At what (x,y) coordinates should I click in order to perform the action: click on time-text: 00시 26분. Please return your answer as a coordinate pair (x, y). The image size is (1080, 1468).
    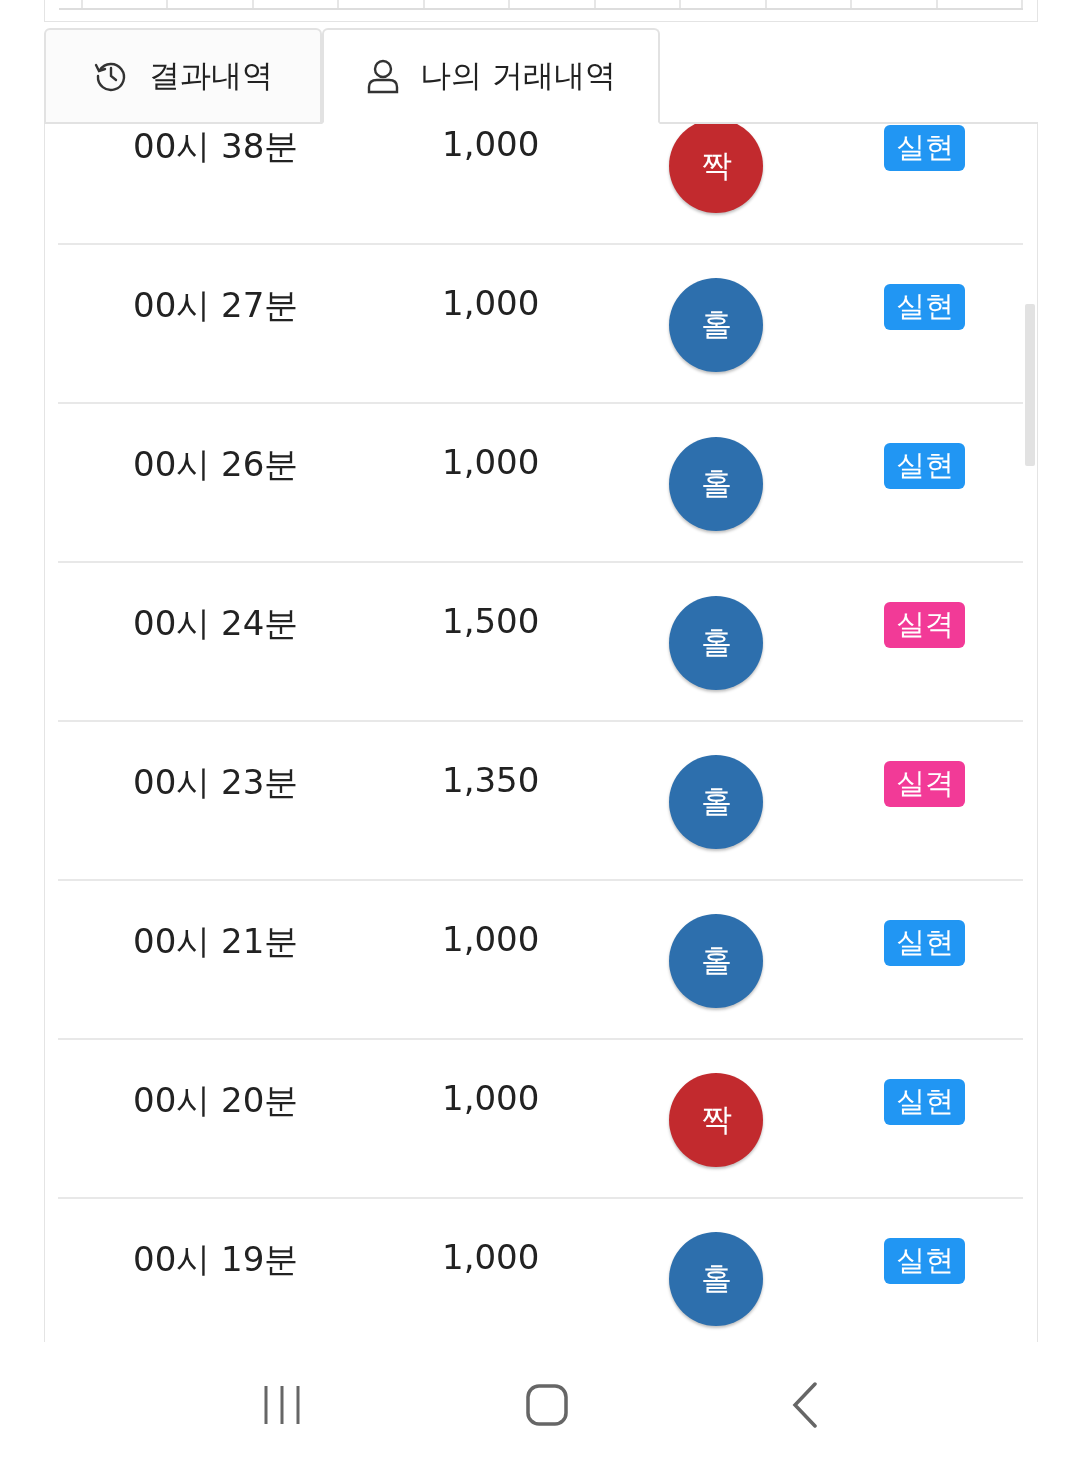
    Looking at the image, I should click on (216, 464).